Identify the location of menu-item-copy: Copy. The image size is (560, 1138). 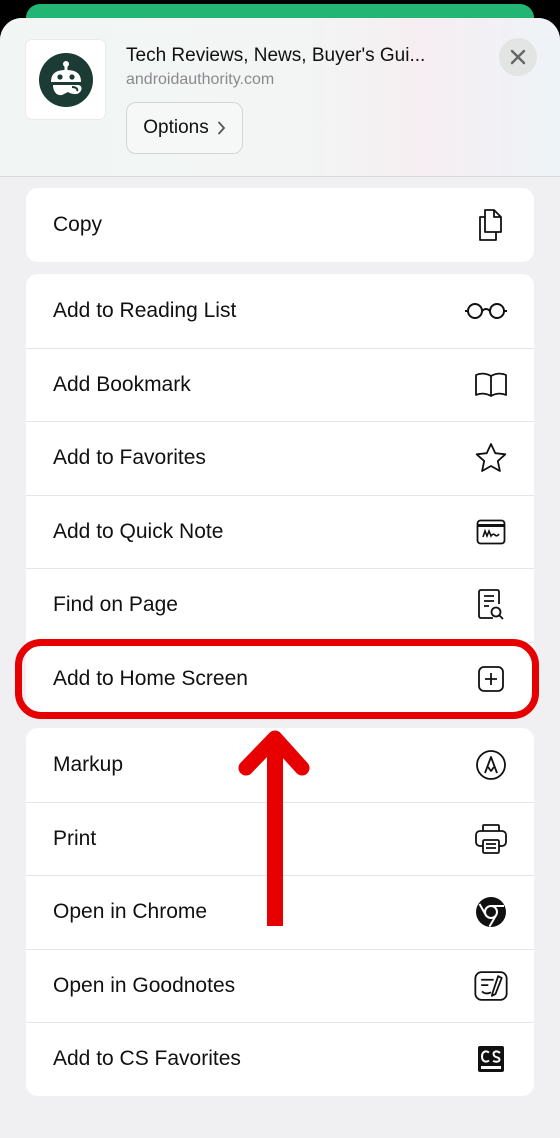
(280, 225).